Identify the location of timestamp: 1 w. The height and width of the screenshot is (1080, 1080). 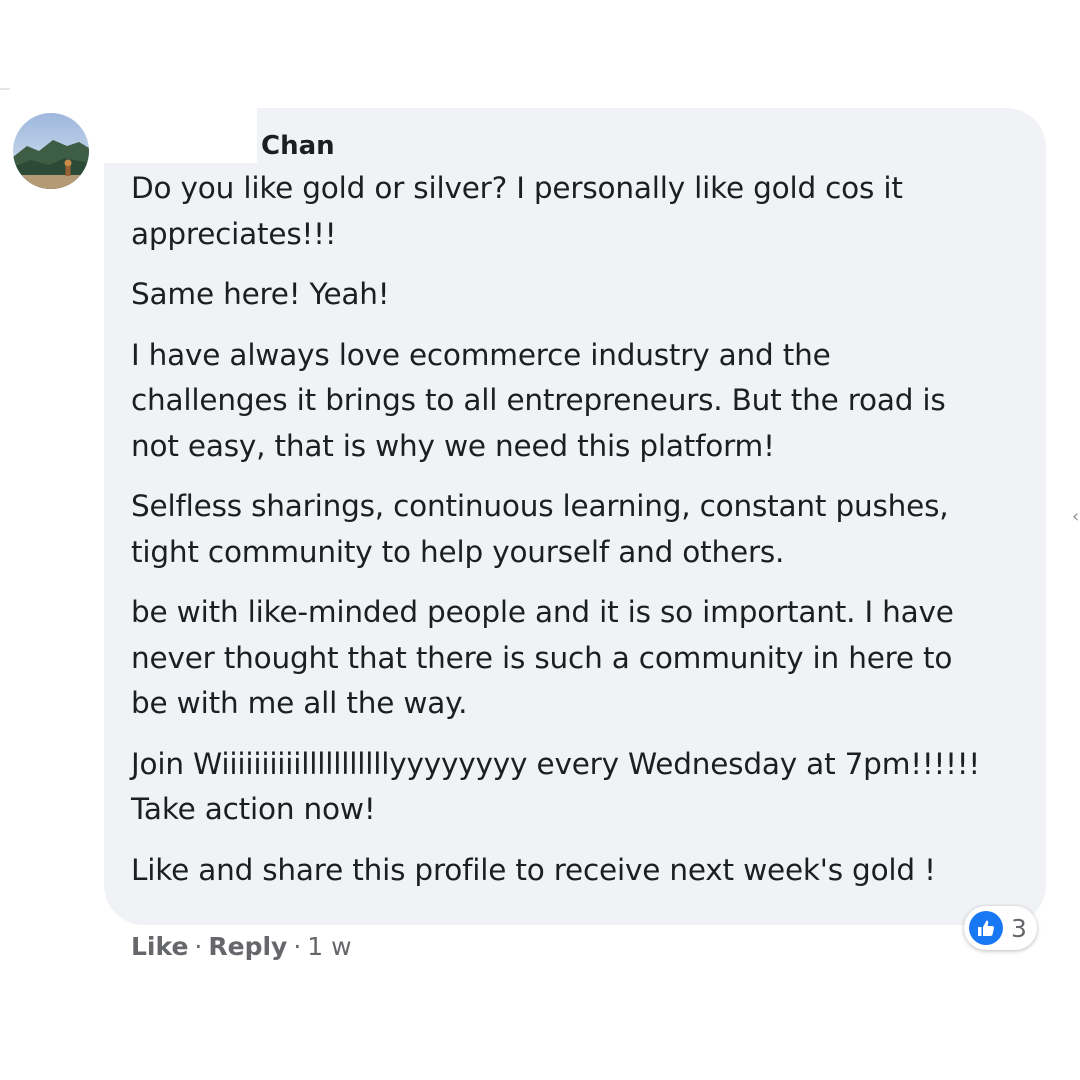
(329, 946).